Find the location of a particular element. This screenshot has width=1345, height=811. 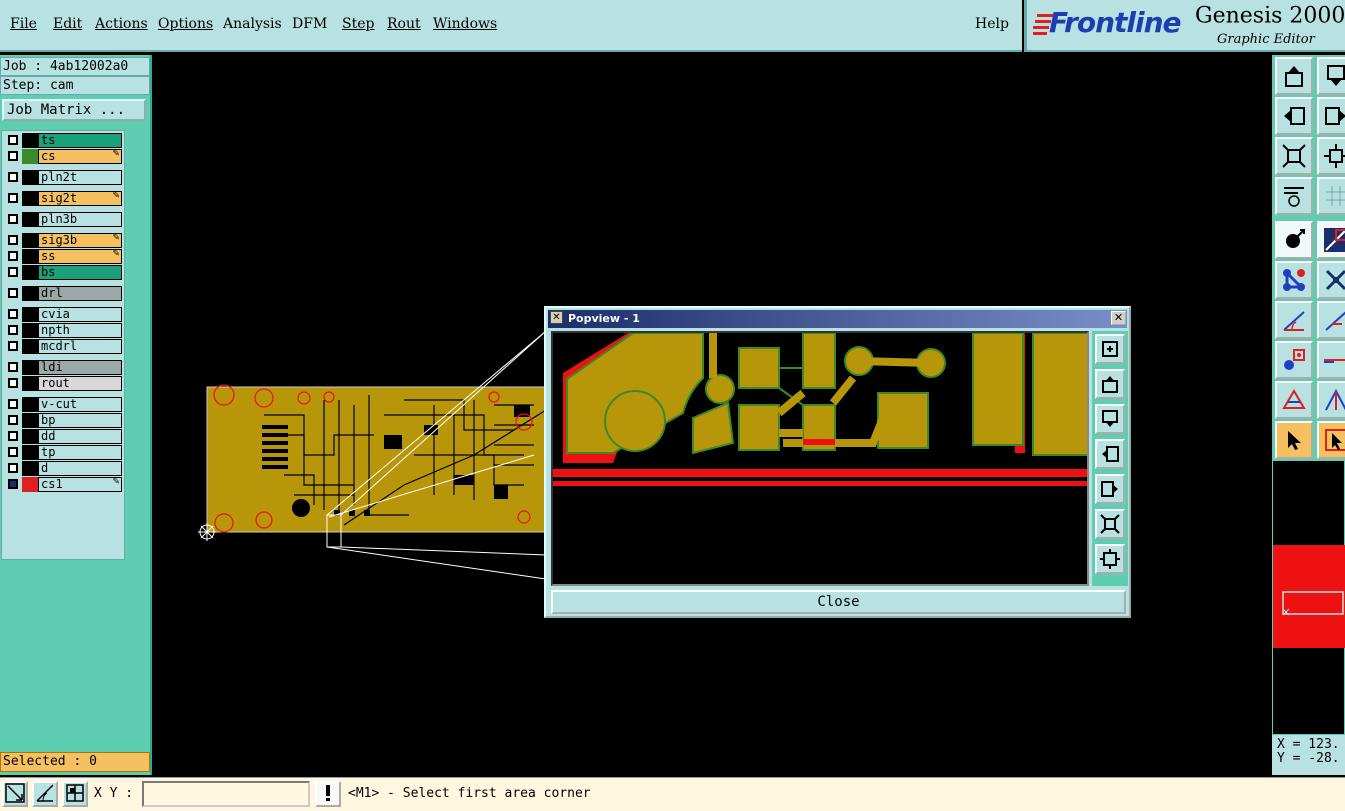

popview-pan-left-button is located at coordinates (1110, 454).